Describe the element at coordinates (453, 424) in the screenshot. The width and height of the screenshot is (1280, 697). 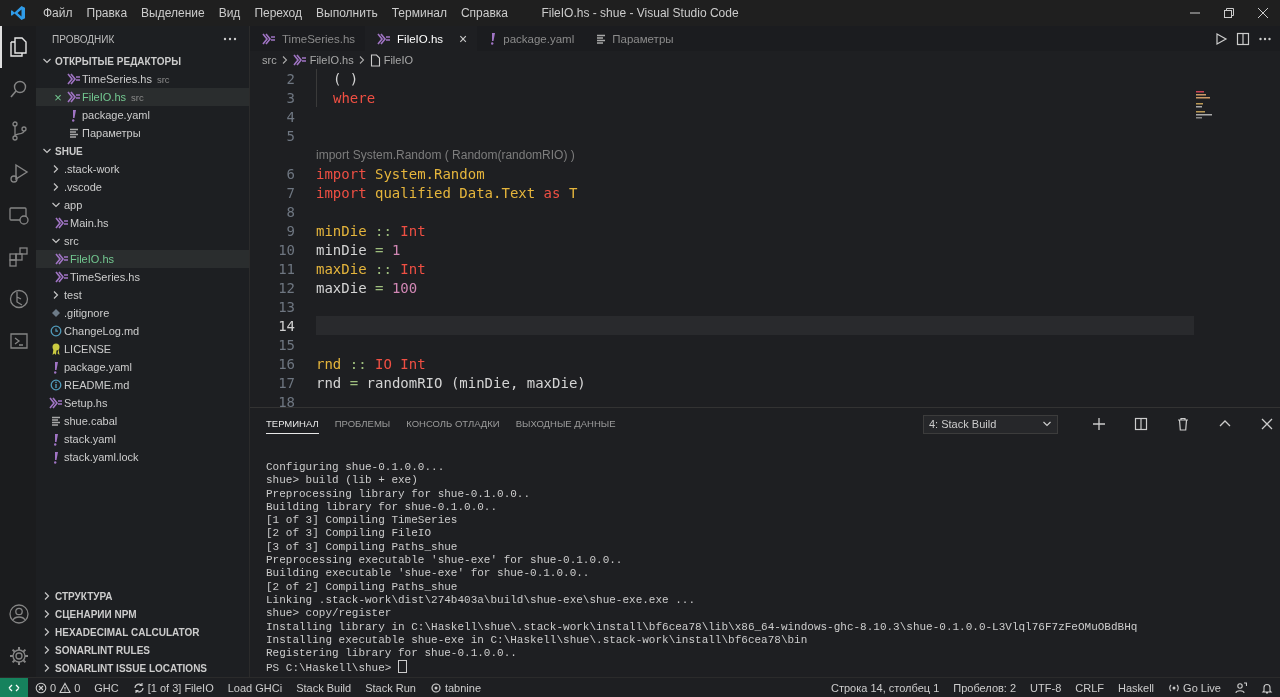
I see `panel-tab: КОНСОЛЬ ОТЛАДКИ` at that location.